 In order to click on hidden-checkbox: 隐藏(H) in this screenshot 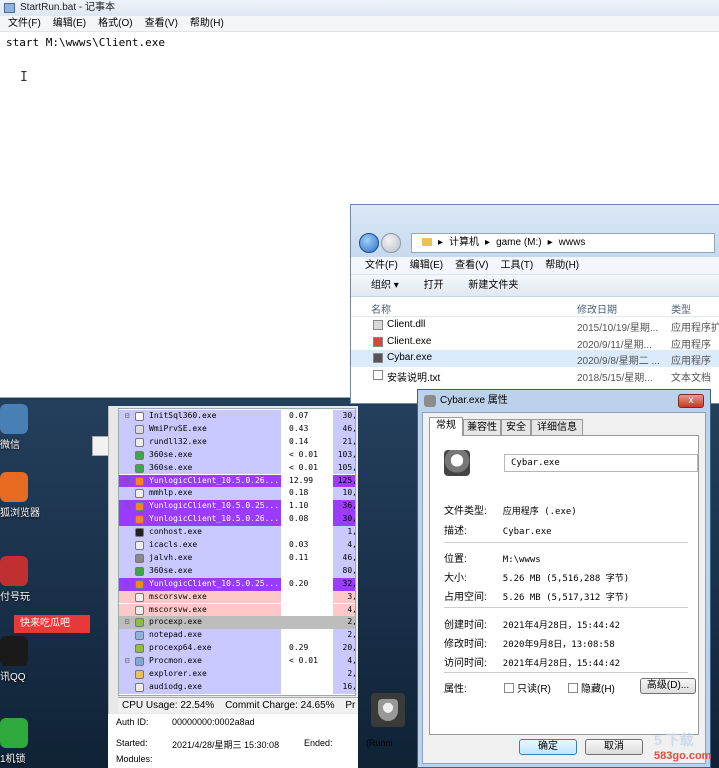, I will do `click(591, 687)`.